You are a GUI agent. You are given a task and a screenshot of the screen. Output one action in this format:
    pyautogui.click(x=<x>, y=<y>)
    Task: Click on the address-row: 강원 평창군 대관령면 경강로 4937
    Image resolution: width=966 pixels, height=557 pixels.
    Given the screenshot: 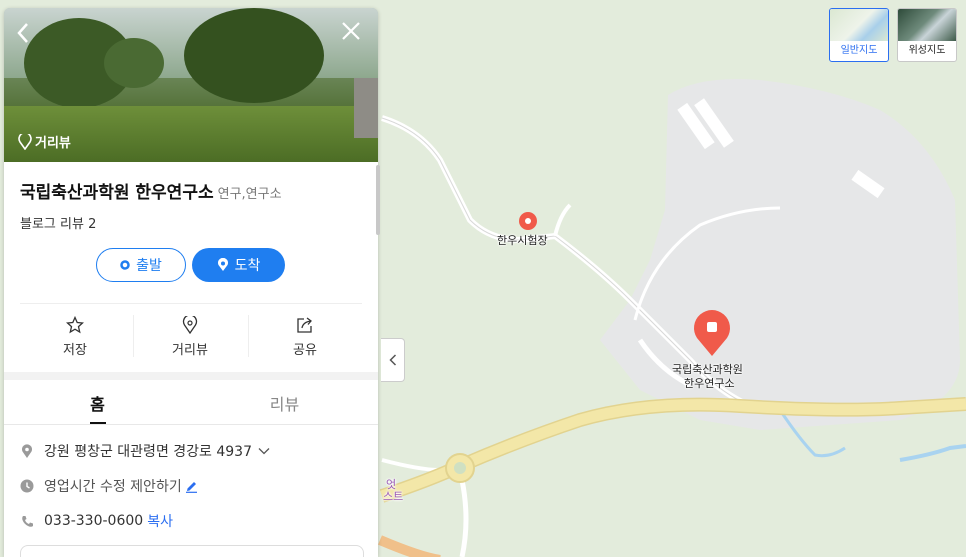 What is the action you would take?
    pyautogui.click(x=145, y=451)
    